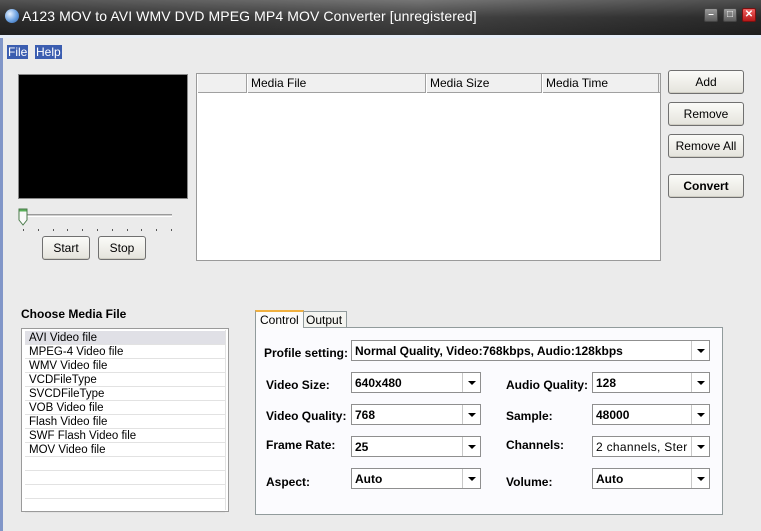  I want to click on channels-select: 2 channels, Ster, so click(651, 446).